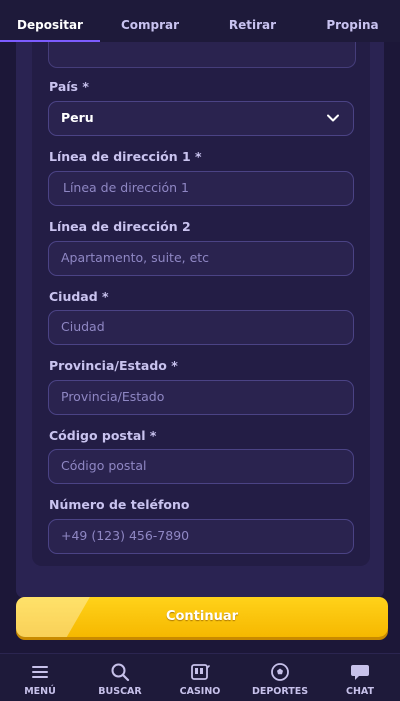  What do you see at coordinates (201, 327) in the screenshot?
I see `city-field: Ciudad` at bounding box center [201, 327].